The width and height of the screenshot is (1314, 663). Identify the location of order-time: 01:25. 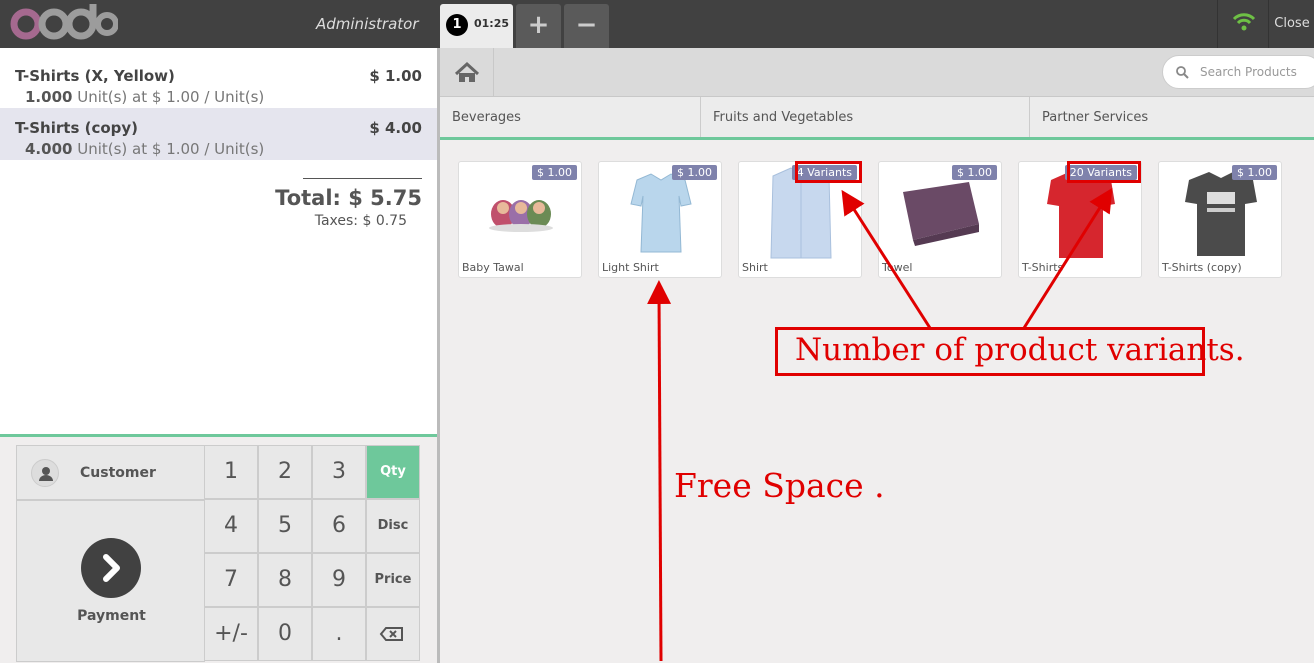
(492, 23).